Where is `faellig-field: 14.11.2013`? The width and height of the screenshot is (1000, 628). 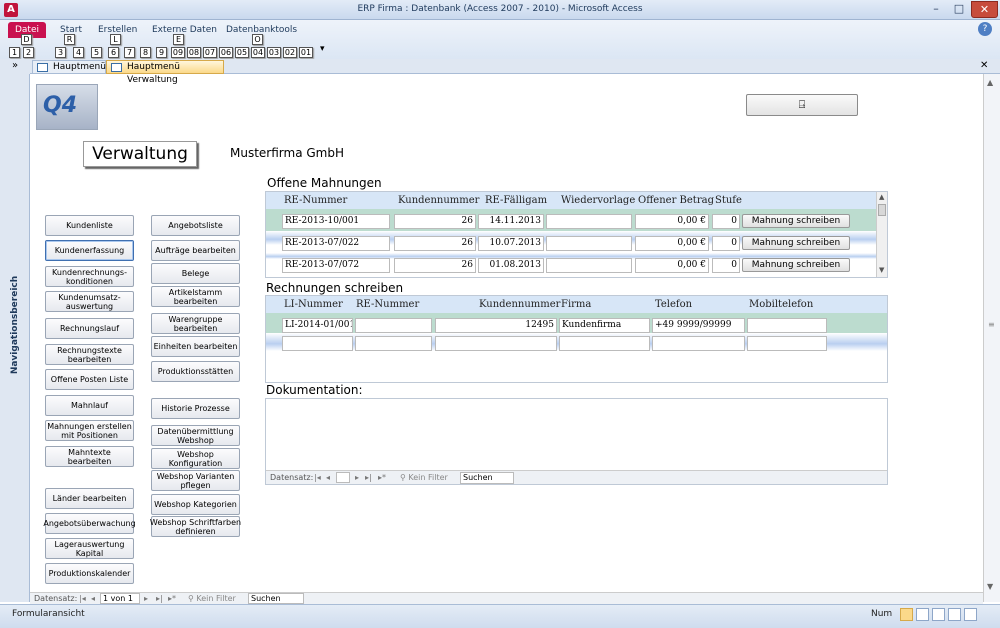
faellig-field: 14.11.2013 is located at coordinates (511, 221).